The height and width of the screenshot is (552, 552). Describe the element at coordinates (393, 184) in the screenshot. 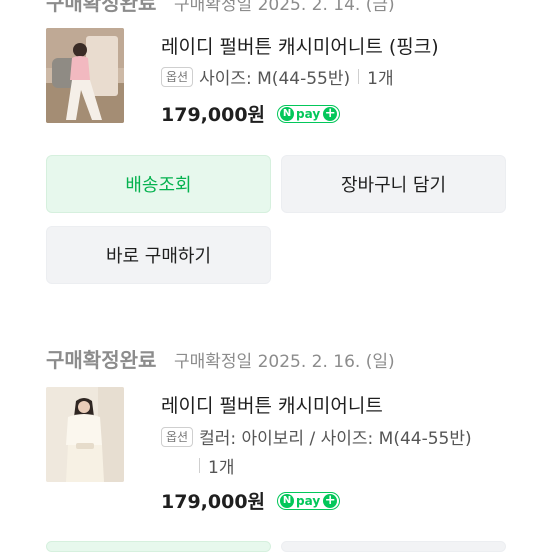

I see `add-to-cart-button: 장바구니 담기` at that location.